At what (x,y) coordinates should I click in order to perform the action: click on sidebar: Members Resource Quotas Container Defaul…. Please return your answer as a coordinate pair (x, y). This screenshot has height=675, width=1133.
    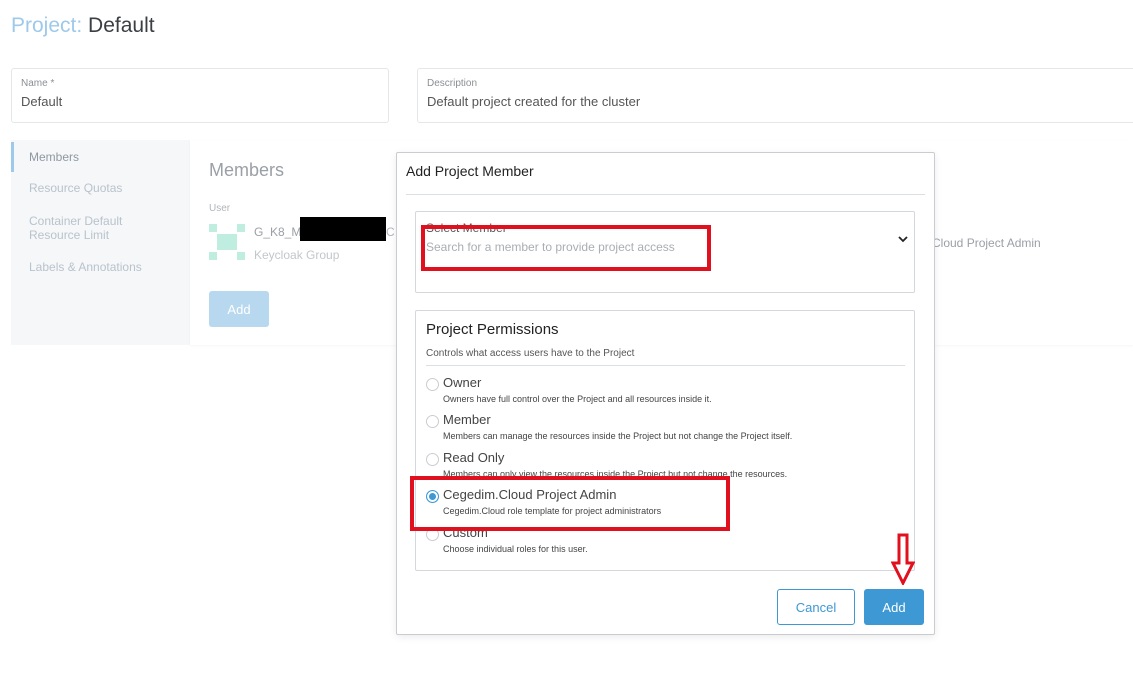
    Looking at the image, I should click on (101, 242).